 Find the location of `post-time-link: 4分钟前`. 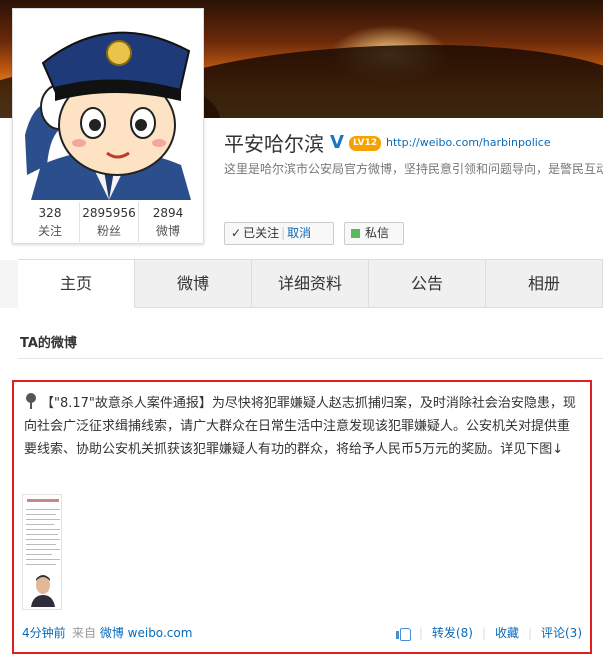

post-time-link: 4分钟前 is located at coordinates (44, 632).